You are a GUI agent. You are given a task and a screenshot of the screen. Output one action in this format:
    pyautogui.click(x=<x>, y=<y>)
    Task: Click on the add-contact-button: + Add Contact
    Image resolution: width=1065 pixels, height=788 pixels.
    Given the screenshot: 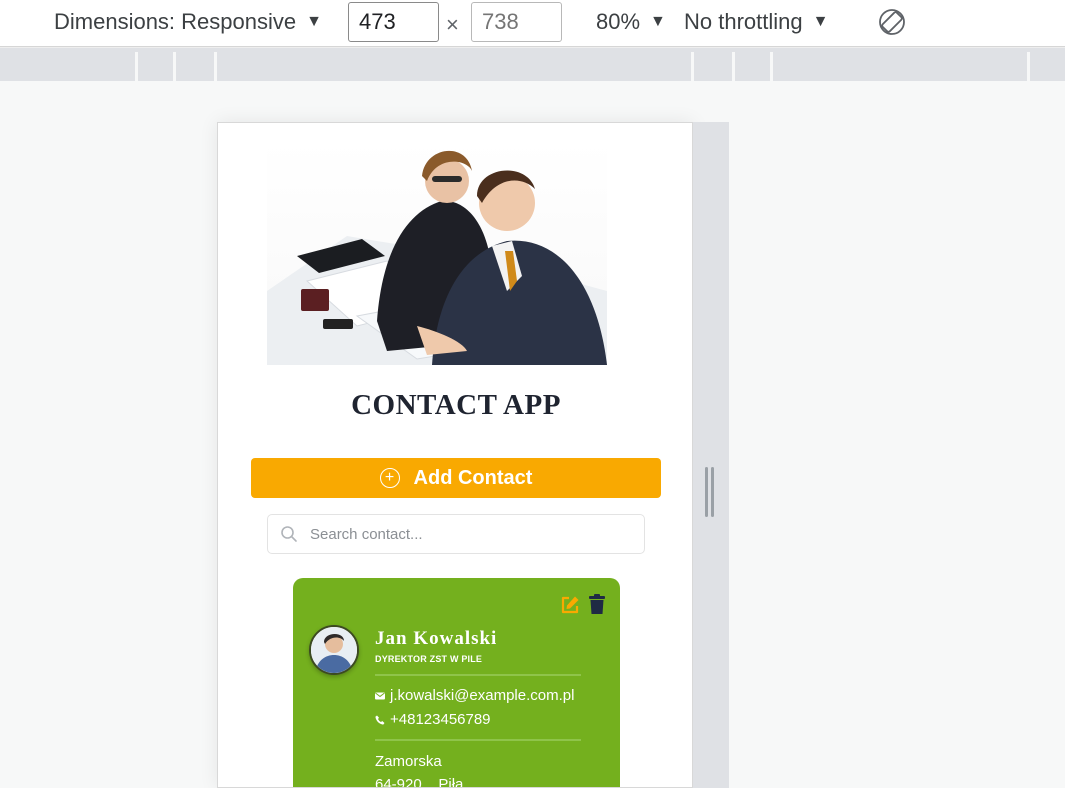 What is the action you would take?
    pyautogui.click(x=456, y=478)
    